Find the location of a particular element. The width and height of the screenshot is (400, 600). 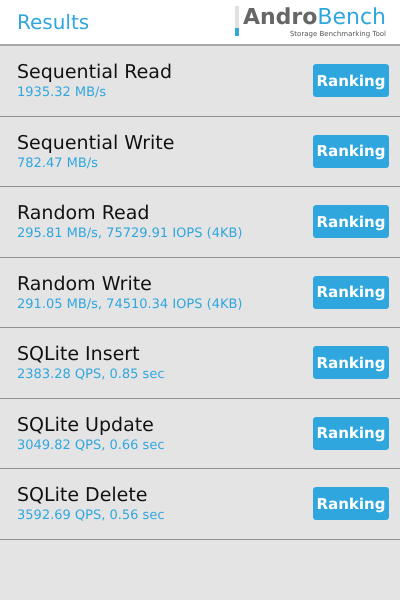

test-name: Random Write is located at coordinates (85, 284).